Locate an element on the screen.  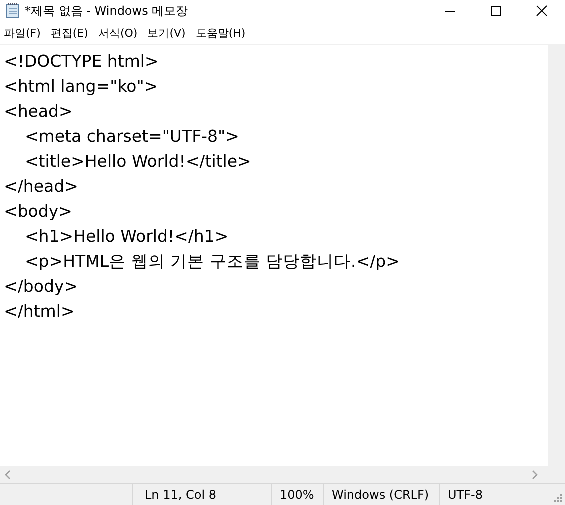
code-line: <html lang="ko"> is located at coordinates (82, 87).